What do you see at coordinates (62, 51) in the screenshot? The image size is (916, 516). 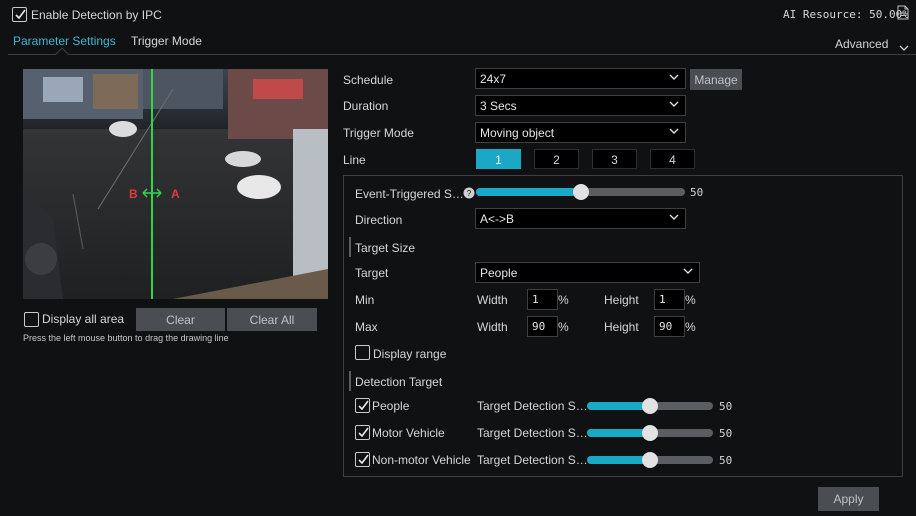 I see `tab-active-indicator` at bounding box center [62, 51].